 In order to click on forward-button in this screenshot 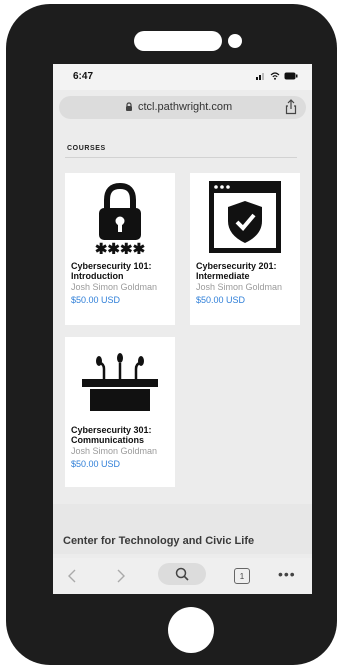, I will do `click(121, 576)`.